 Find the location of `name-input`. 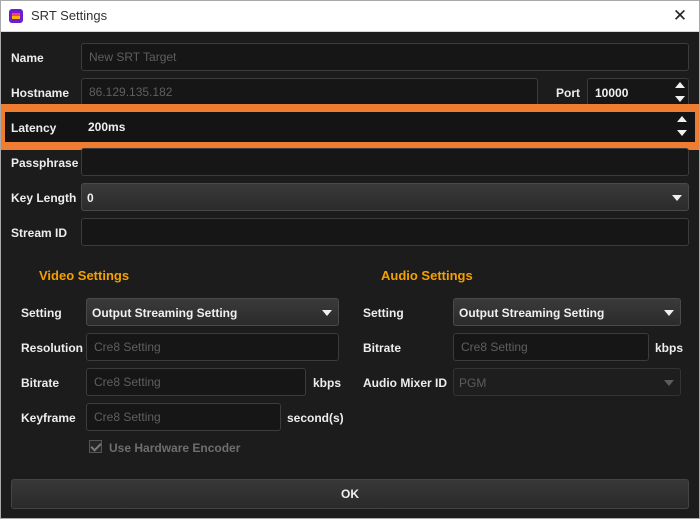

name-input is located at coordinates (385, 57).